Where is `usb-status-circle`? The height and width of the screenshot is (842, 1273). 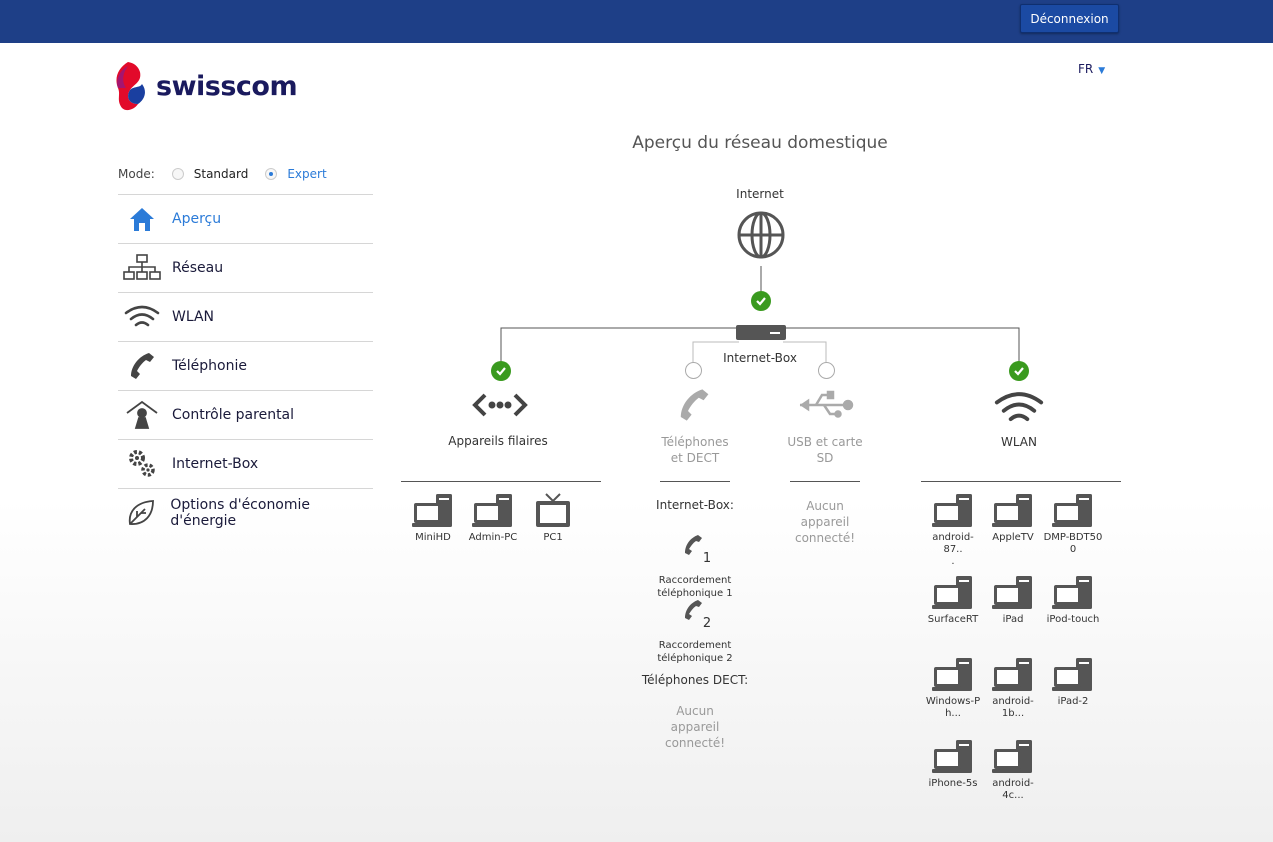
usb-status-circle is located at coordinates (826, 370).